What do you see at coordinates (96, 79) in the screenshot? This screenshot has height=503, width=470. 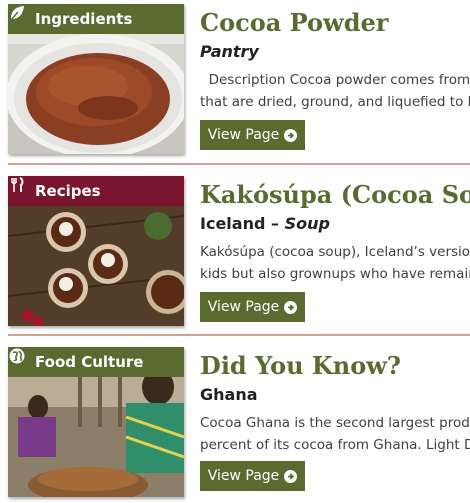 I see `cocoa-powder-image: Ingredients` at bounding box center [96, 79].